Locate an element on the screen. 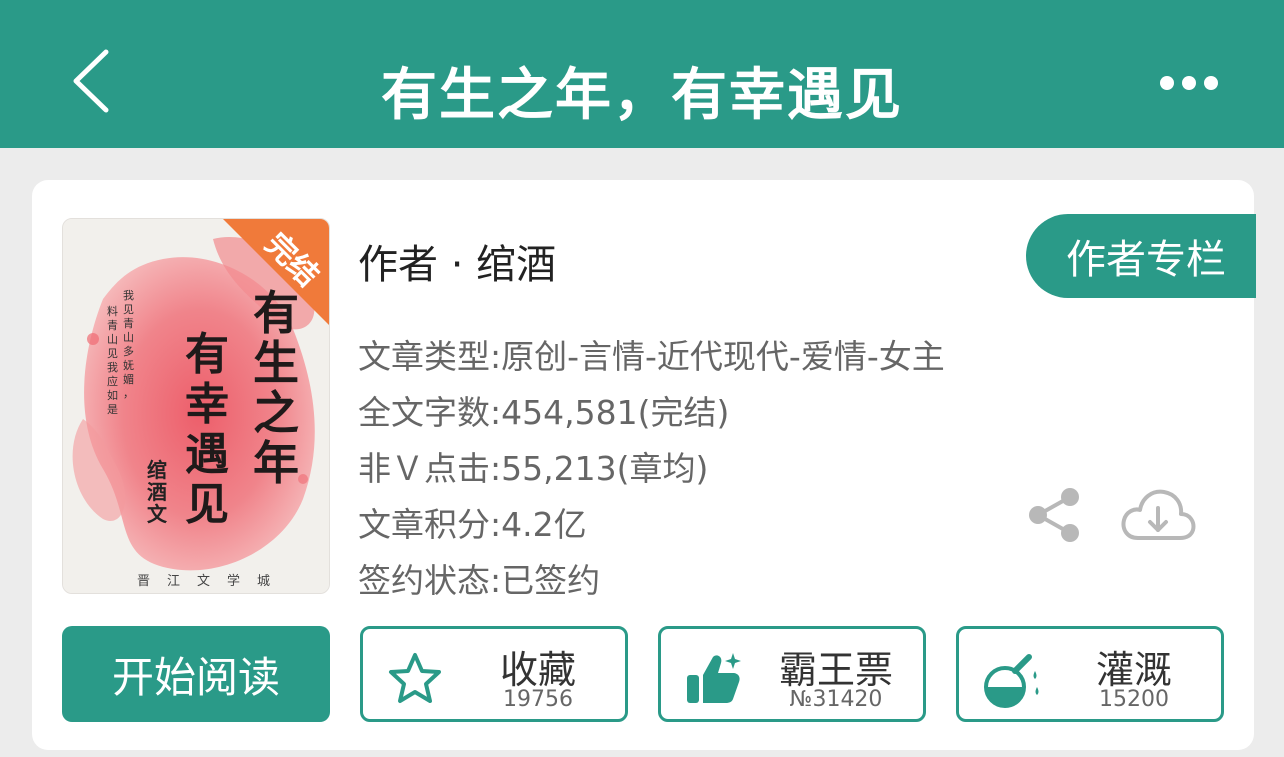 This screenshot has height=757, width=1284. meta-clicks: 非Ｖ点击:55,213(章均) is located at coordinates (533, 468).